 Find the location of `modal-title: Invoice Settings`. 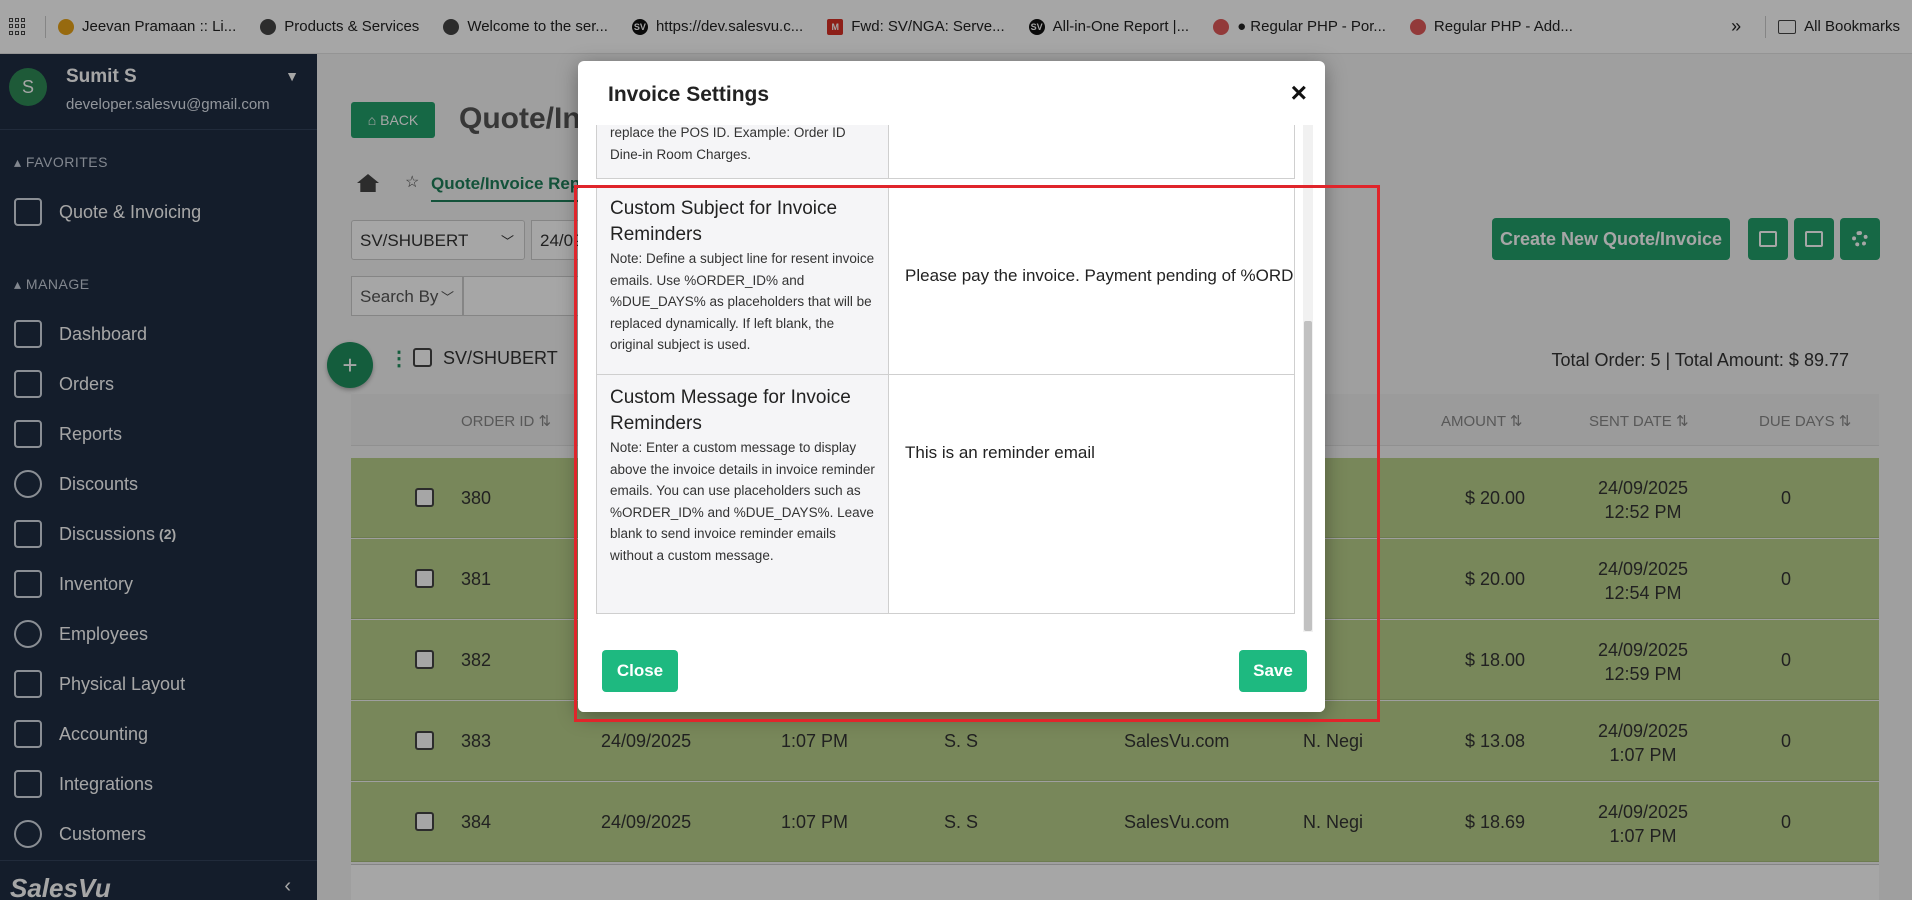

modal-title: Invoice Settings is located at coordinates (689, 94).